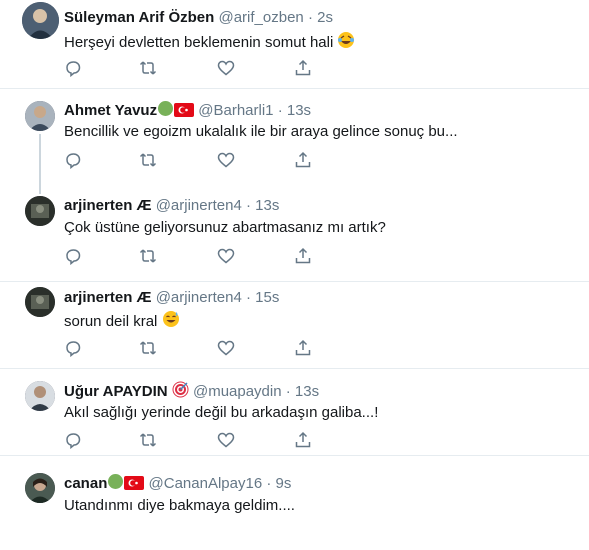 Image resolution: width=589 pixels, height=550 pixels. I want to click on timestamp: 15s, so click(267, 297).